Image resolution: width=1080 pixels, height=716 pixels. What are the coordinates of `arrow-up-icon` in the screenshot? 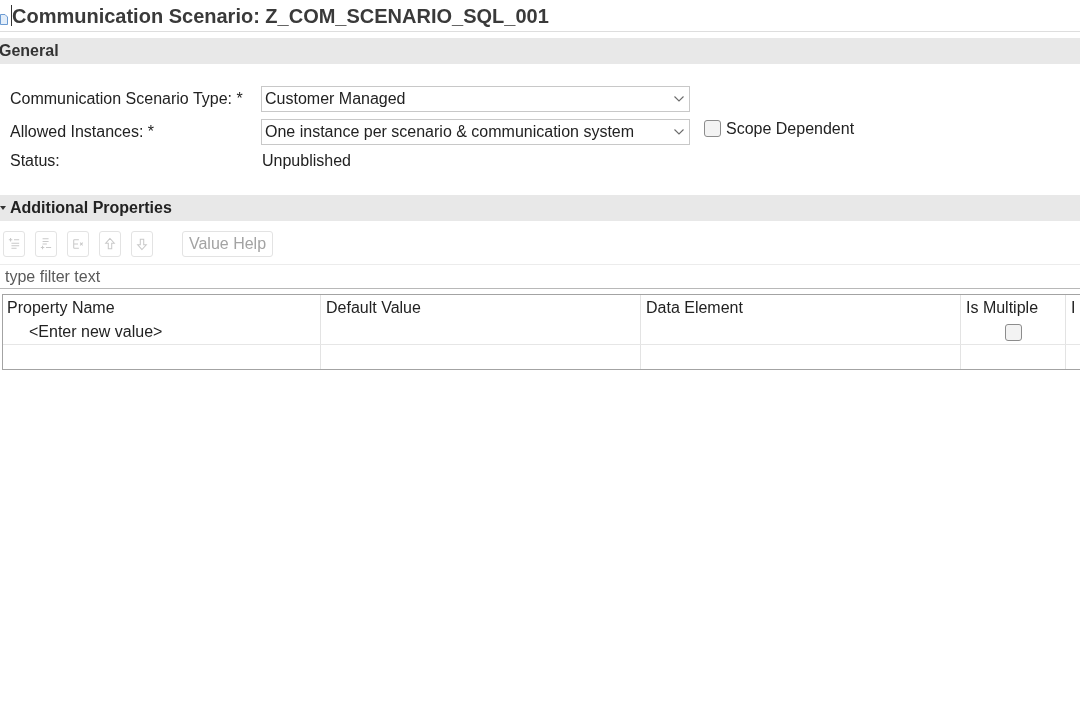 It's located at (110, 244).